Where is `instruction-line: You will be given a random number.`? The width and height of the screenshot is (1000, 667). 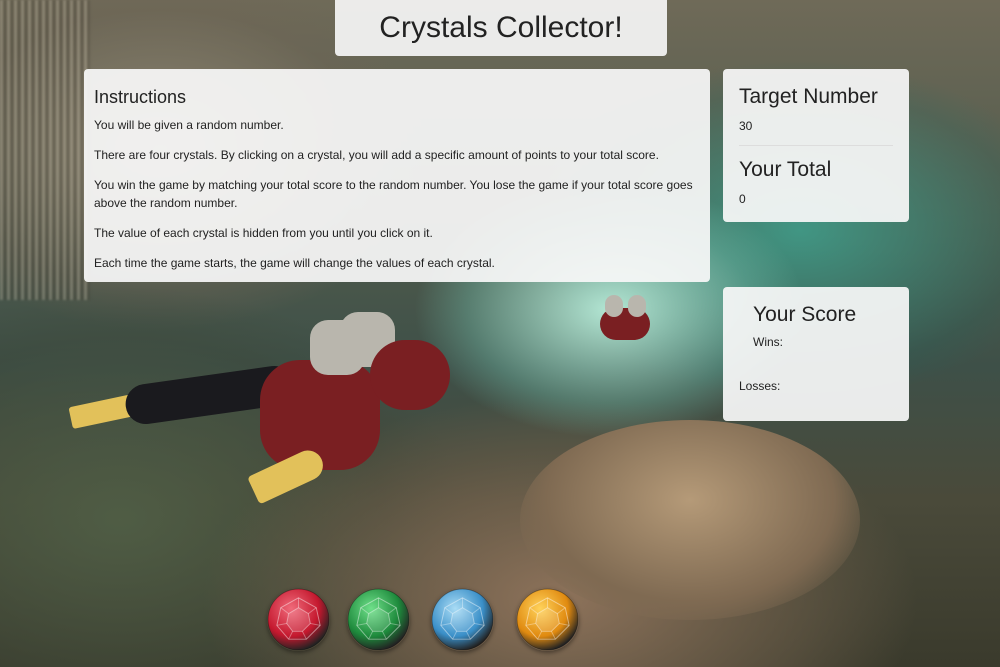 instruction-line: You will be given a random number. is located at coordinates (189, 125).